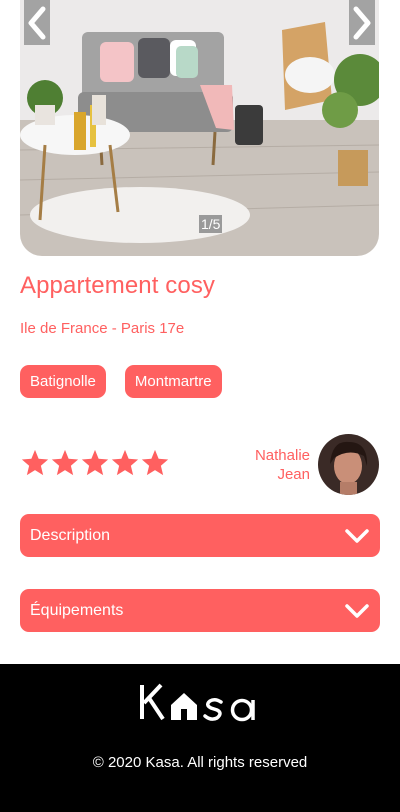 Image resolution: width=400 pixels, height=812 pixels. I want to click on description-dropdown-label: Description, so click(70, 535).